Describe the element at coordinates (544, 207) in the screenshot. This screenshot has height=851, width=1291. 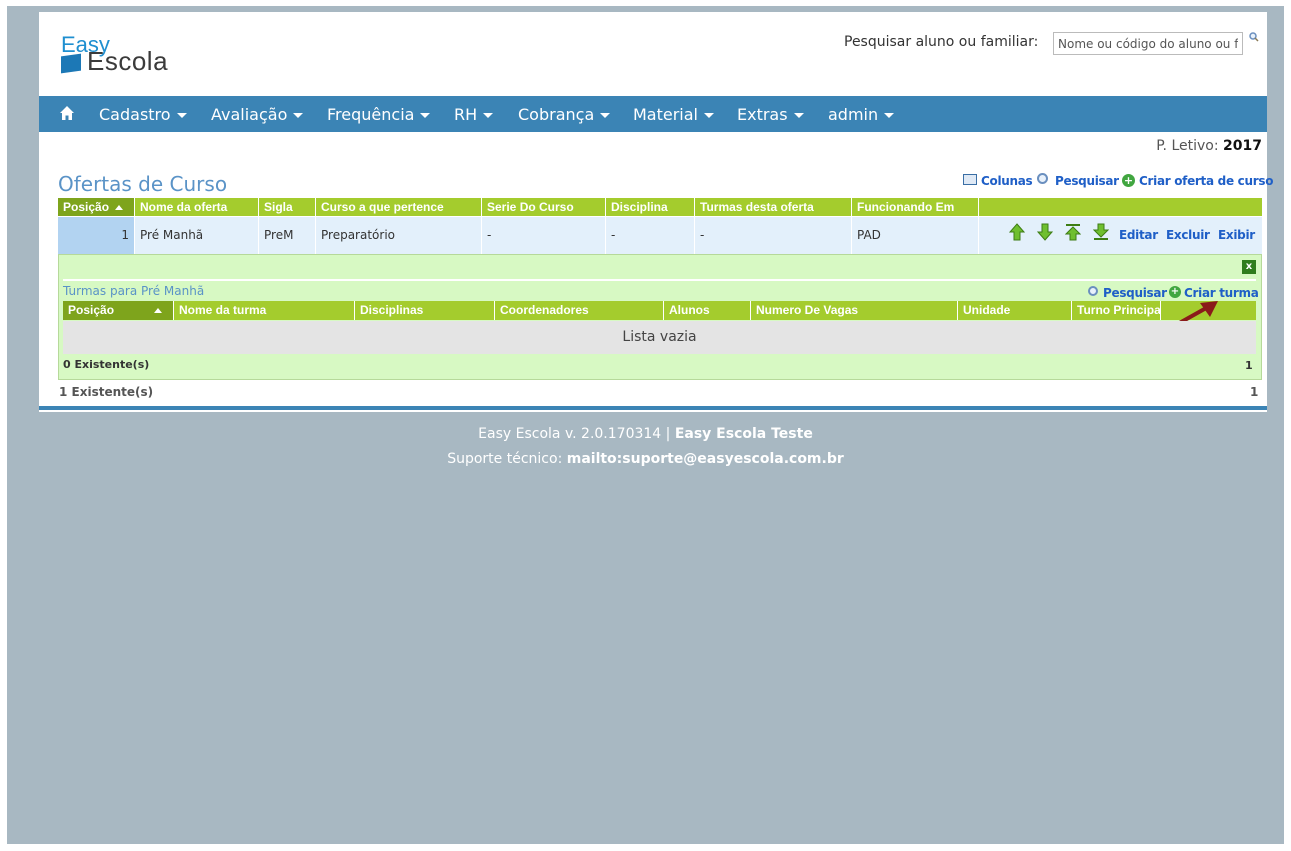
I see `column-header-serie: Serie Do Curso` at that location.